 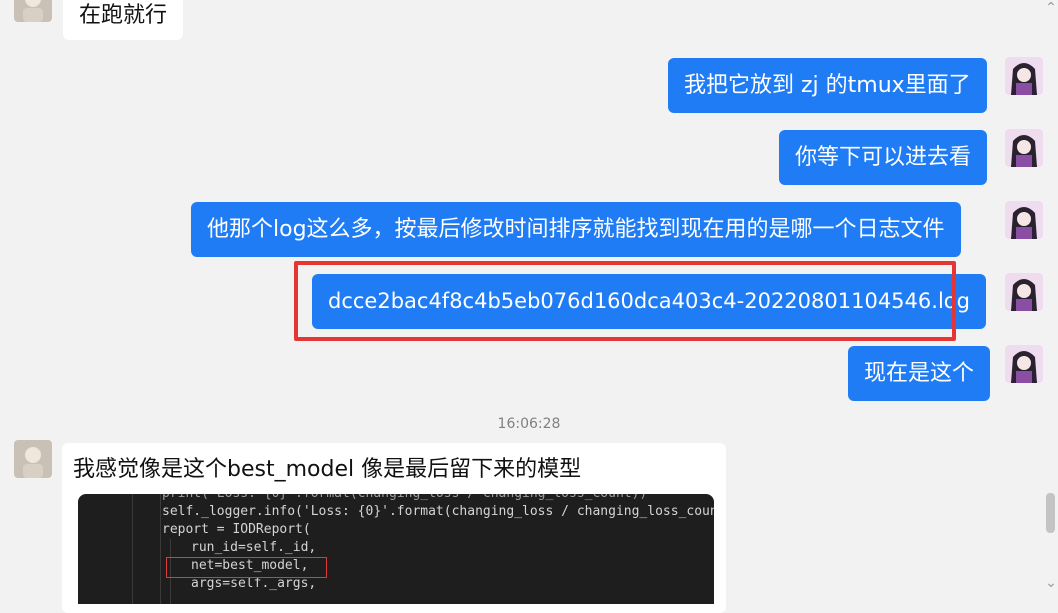 I want to click on code-highlight-box, so click(x=246, y=567).